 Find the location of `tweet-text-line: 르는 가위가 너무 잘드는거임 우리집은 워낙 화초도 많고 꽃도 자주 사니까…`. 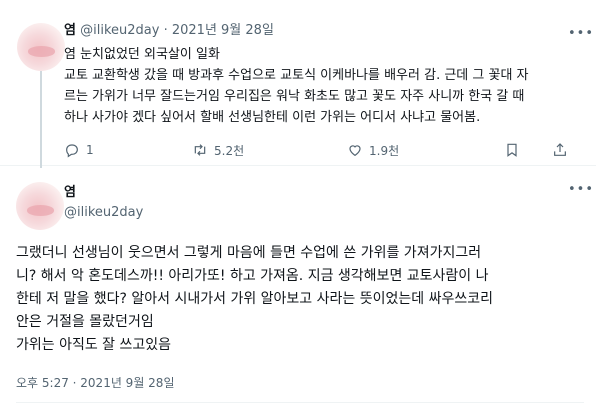

tweet-text-line: 르는 가위가 너무 잘드는거임 우리집은 워낙 화초도 많고 꽃도 자주 사니까… is located at coordinates (294, 96).